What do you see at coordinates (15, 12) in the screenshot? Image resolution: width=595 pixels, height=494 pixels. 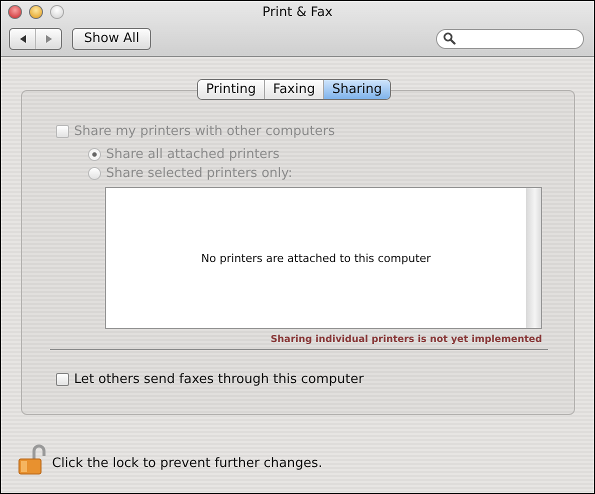 I see `close-button` at bounding box center [15, 12].